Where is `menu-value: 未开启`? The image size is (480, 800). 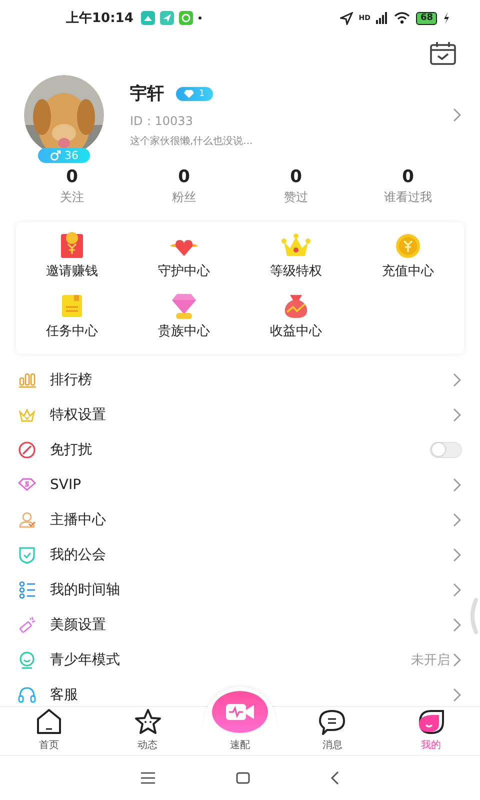
menu-value: 未开启 is located at coordinates (430, 660).